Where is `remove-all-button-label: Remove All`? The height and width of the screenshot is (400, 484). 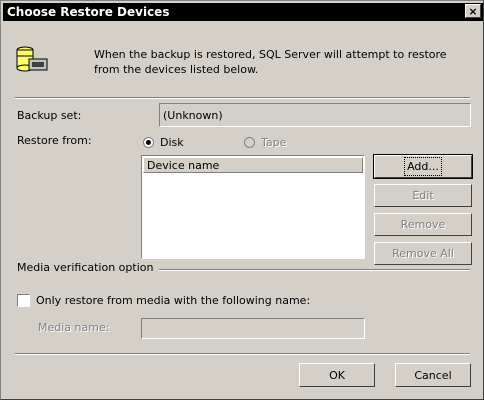 remove-all-button-label: Remove All is located at coordinates (423, 253).